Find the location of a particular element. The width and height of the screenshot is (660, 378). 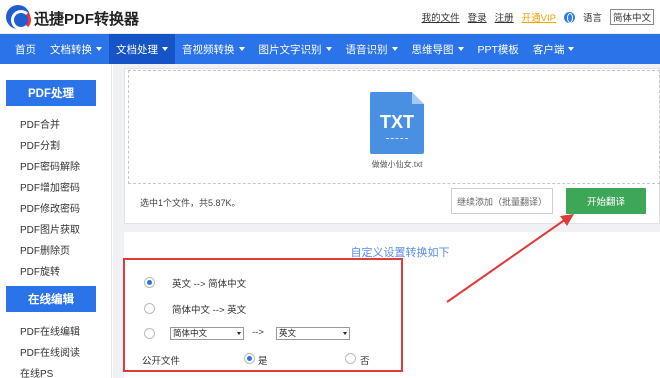

nav-mindmap-label: 思维导图 is located at coordinates (432, 49).